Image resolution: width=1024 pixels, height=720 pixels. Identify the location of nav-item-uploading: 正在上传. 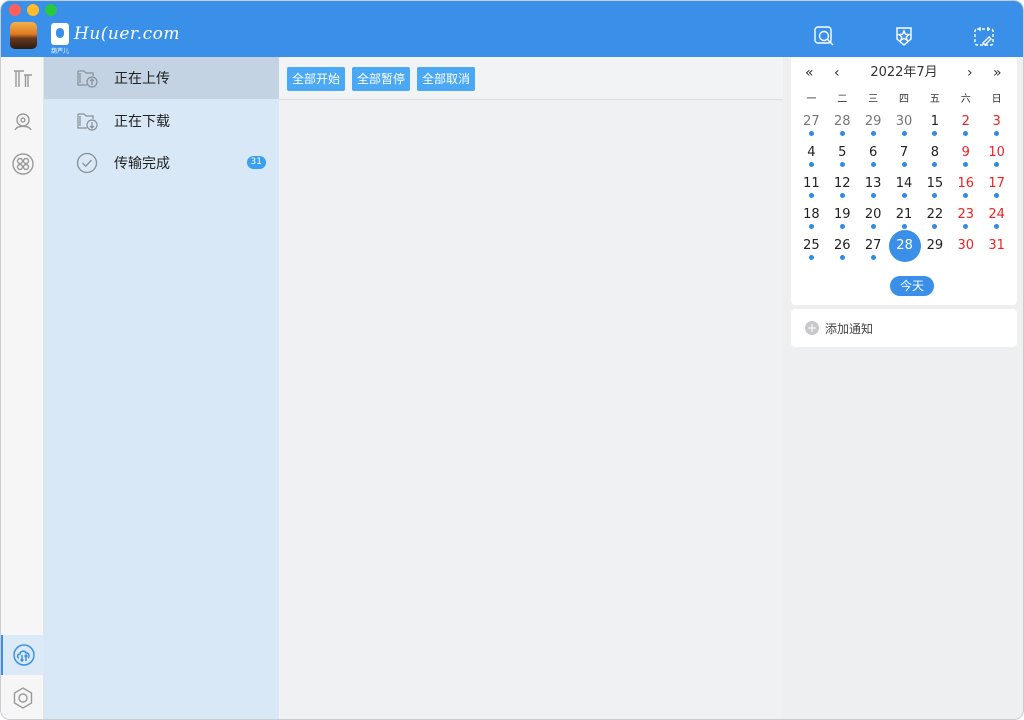
(161, 78).